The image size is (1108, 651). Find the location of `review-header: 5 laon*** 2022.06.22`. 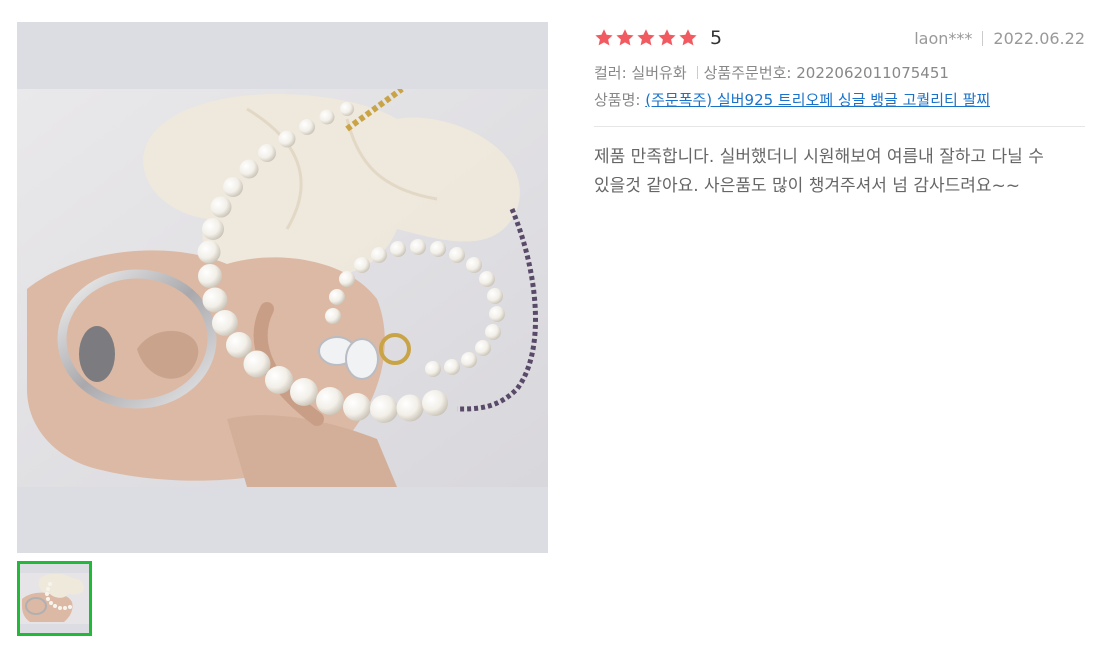

review-header: 5 laon*** 2022.06.22 is located at coordinates (839, 38).